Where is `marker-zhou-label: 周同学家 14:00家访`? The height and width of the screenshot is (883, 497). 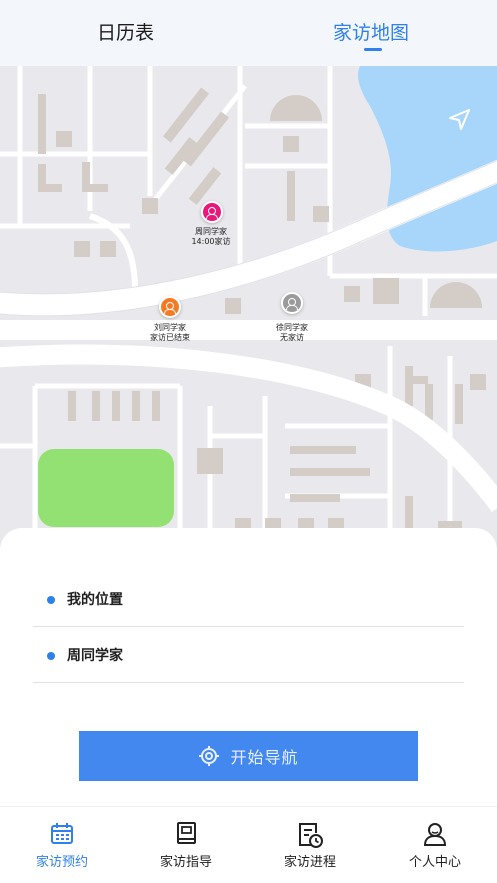
marker-zhou-label: 周同学家 14:00家访 is located at coordinates (211, 236).